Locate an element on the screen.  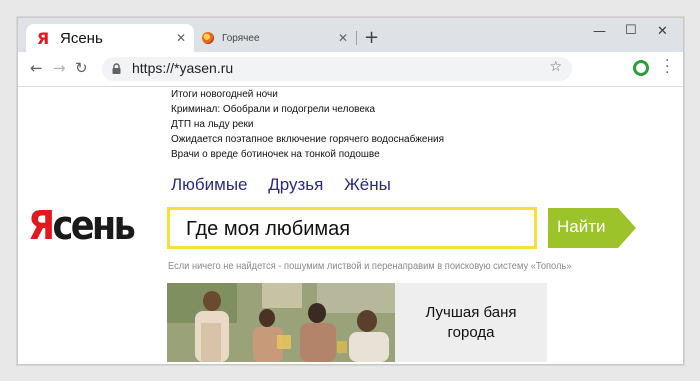
search-input is located at coordinates (351, 229).